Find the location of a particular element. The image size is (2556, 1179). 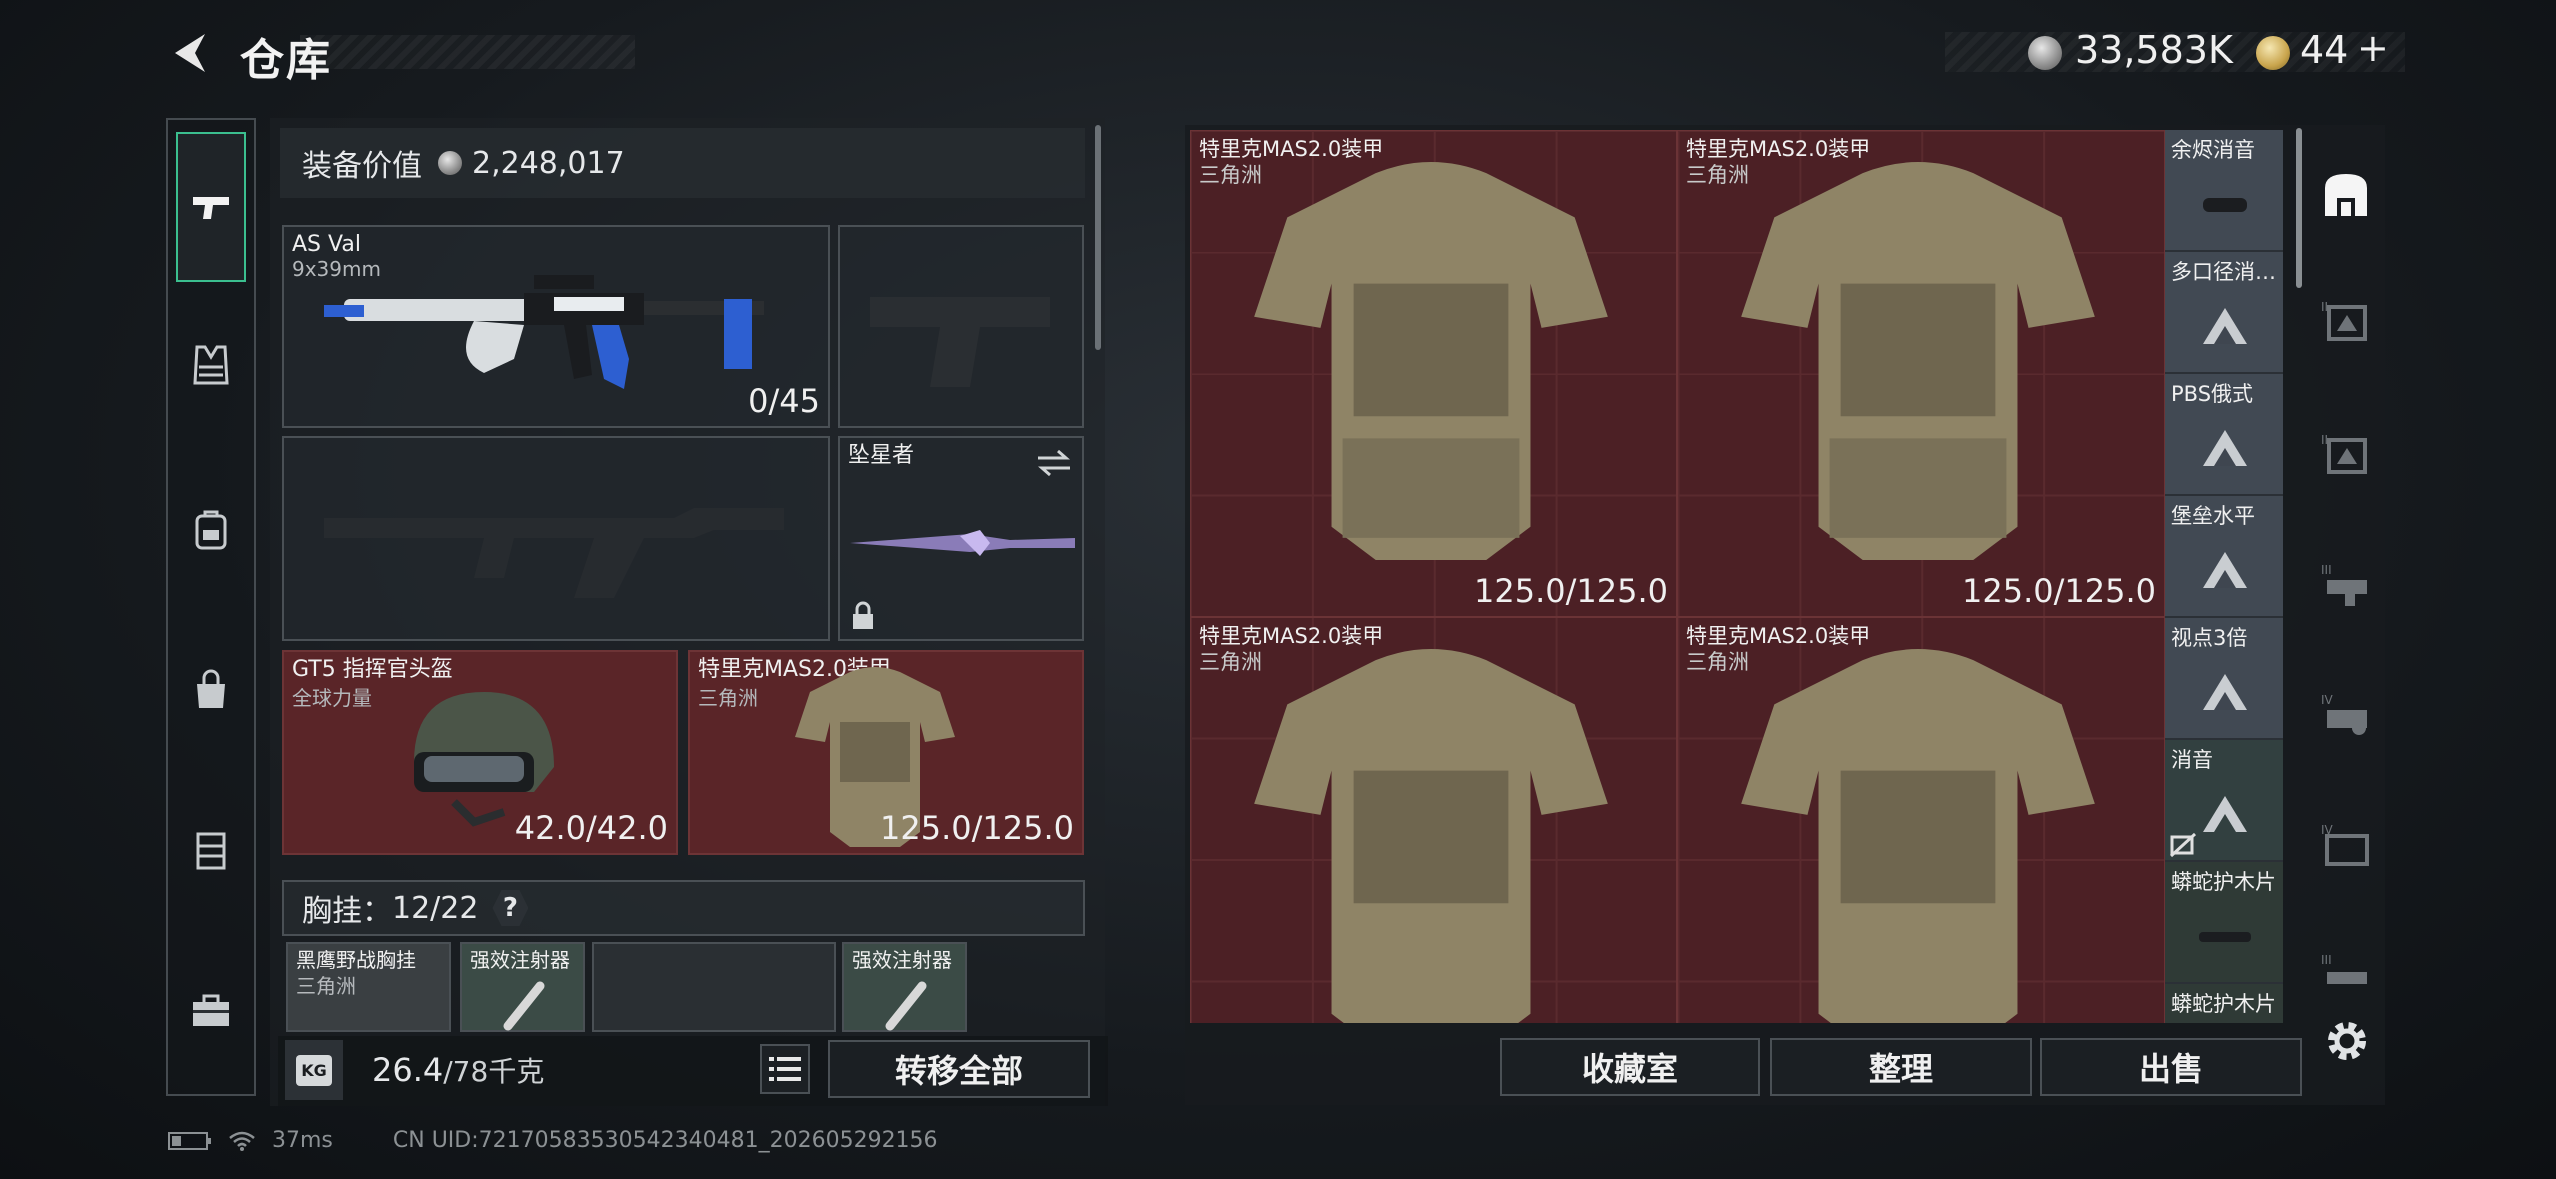

attachment-item: 堡垒水平 is located at coordinates (2224, 557).